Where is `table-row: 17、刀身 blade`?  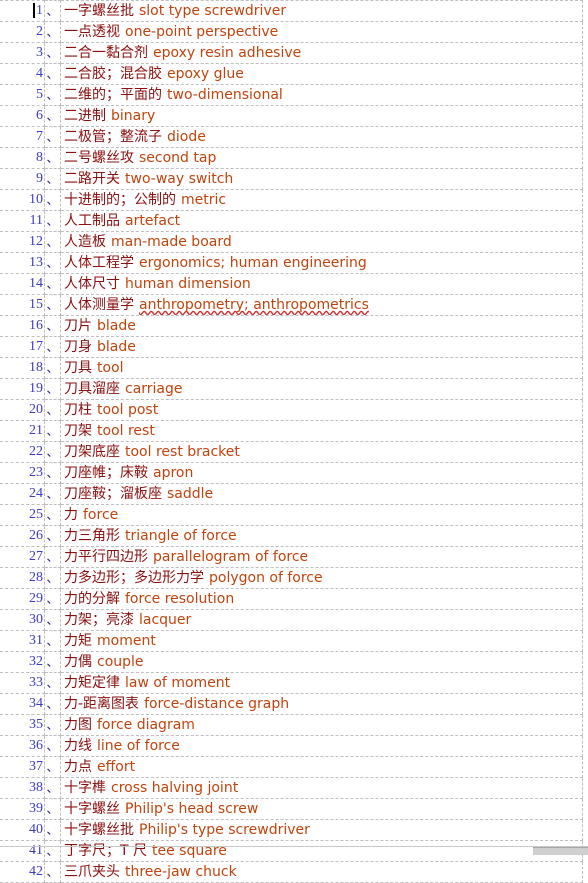 table-row: 17、刀身 blade is located at coordinates (291, 347).